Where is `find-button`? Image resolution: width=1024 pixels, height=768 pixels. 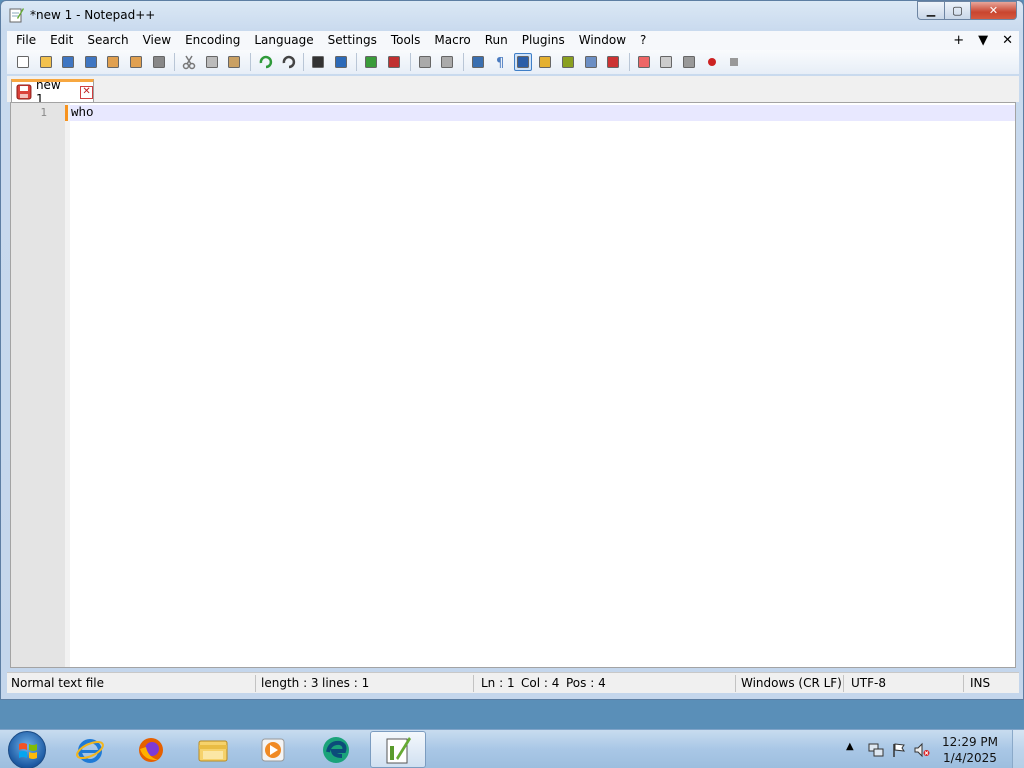 find-button is located at coordinates (318, 62).